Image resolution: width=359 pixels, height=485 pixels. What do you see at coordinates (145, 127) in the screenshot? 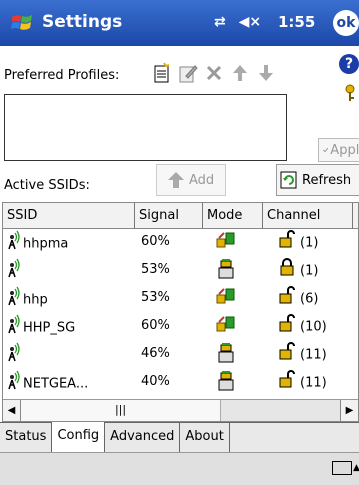
I see `preferred-profiles-list` at bounding box center [145, 127].